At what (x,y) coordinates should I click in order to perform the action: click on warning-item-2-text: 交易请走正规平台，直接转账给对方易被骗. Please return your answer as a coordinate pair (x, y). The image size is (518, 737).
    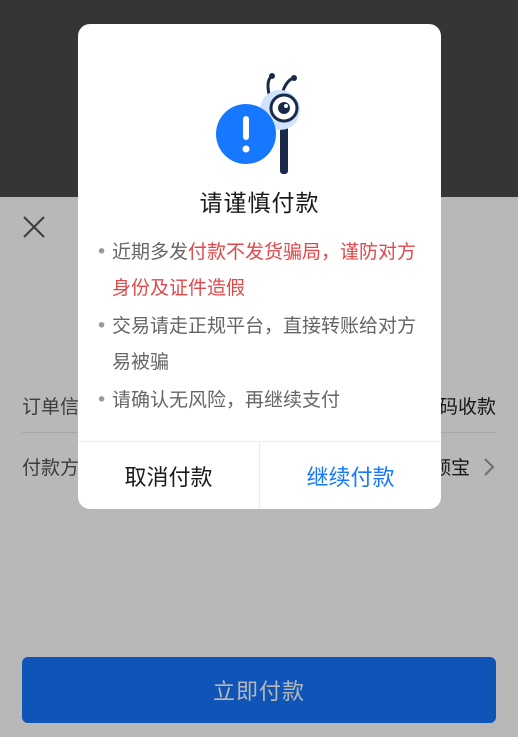
    Looking at the image, I should click on (264, 344).